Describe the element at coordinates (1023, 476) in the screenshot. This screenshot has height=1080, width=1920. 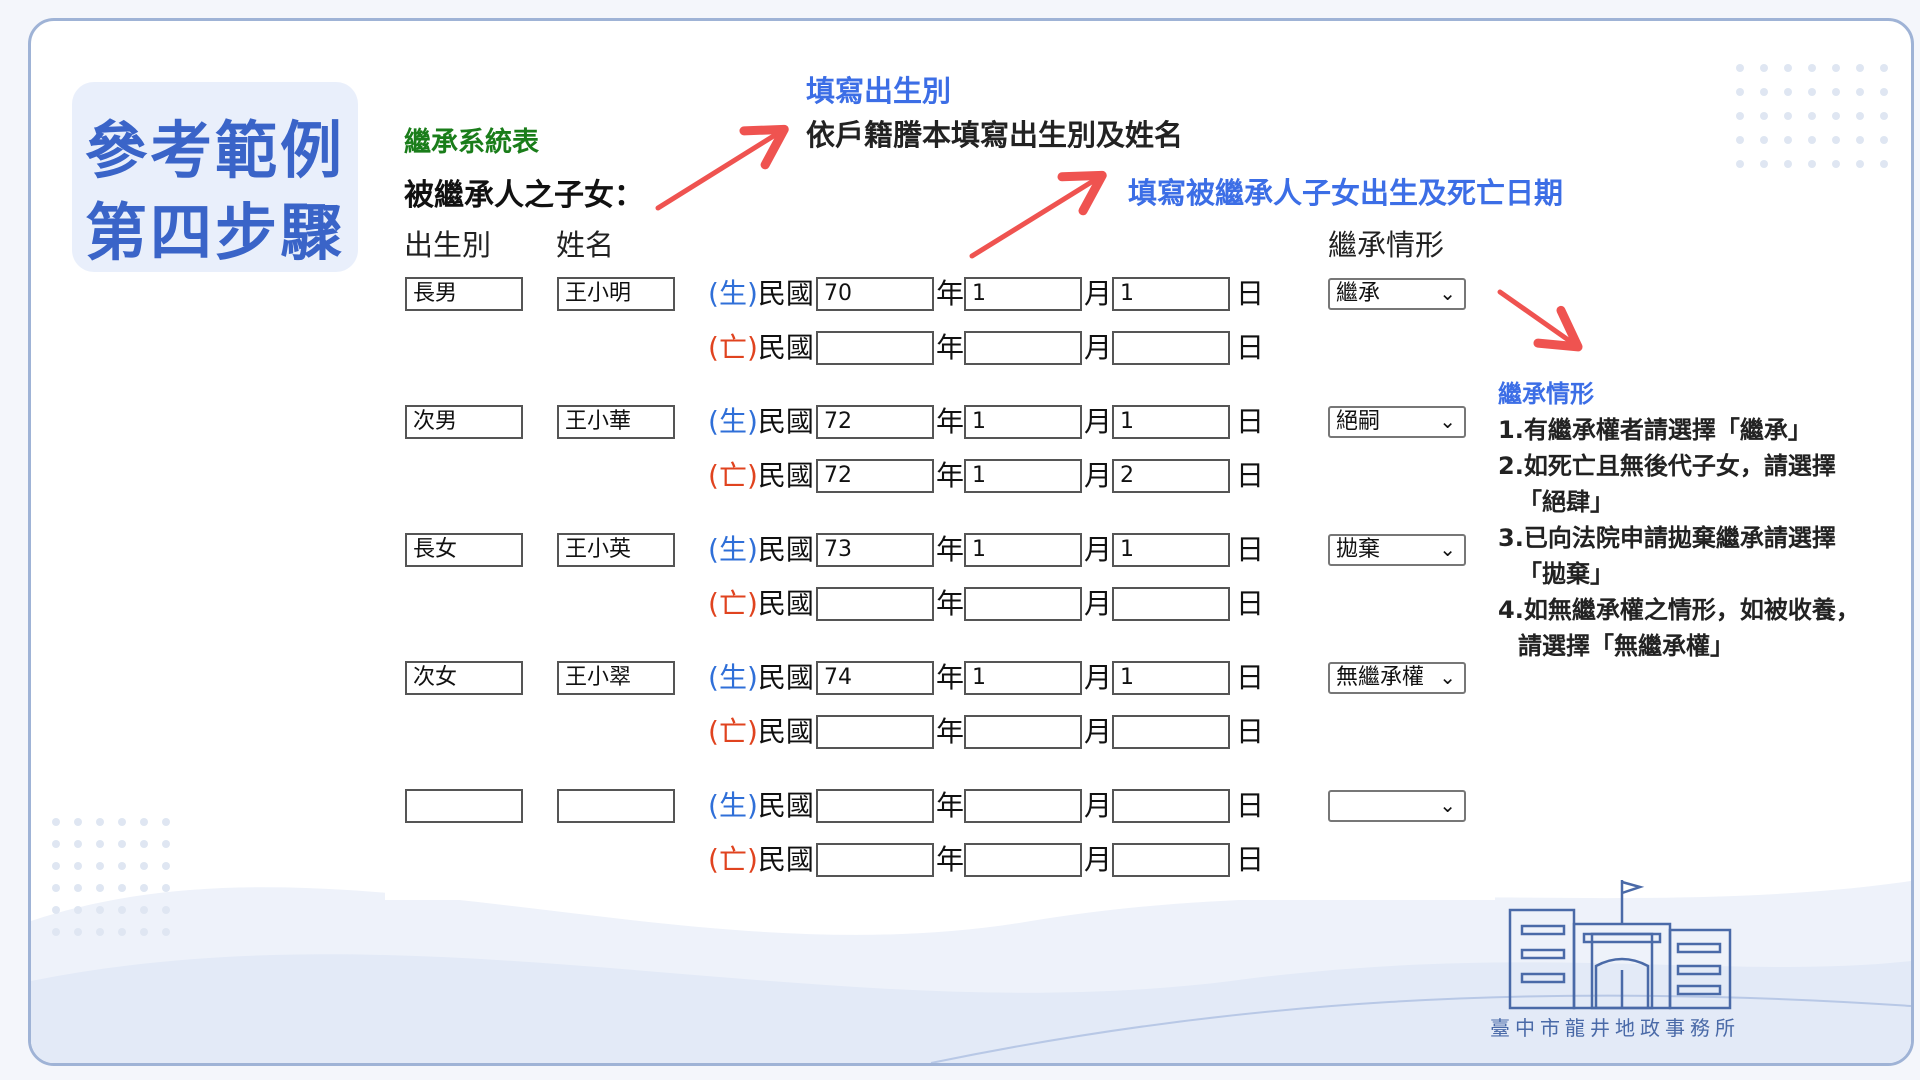
I see `death-month-input: 1` at that location.